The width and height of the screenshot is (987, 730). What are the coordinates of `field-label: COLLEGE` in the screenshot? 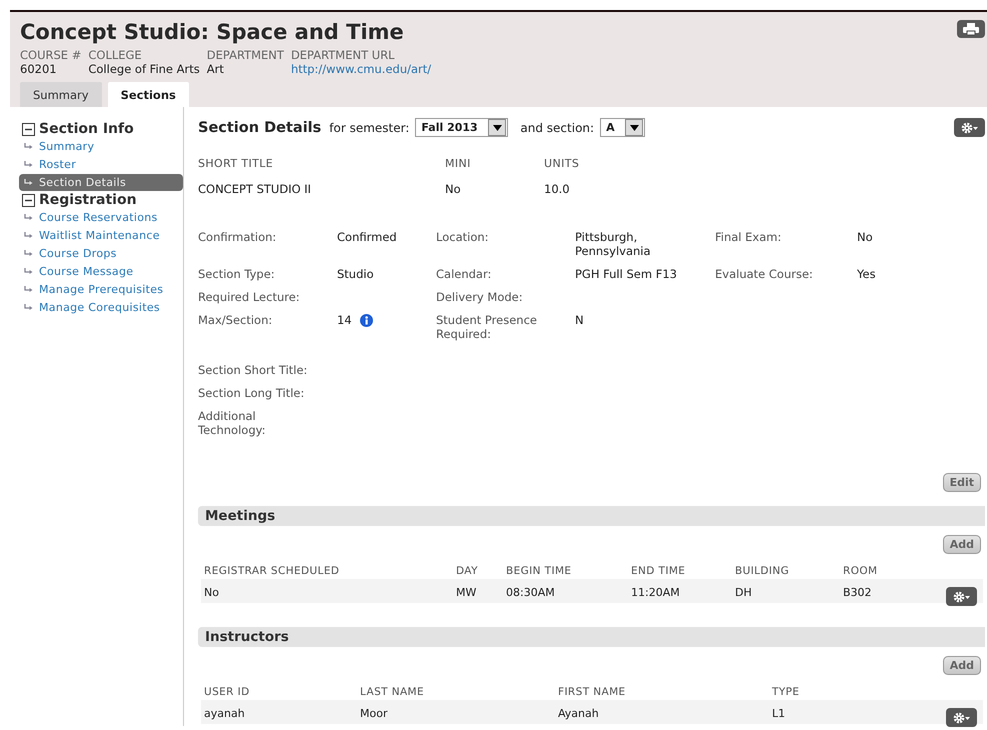 It's located at (115, 55).